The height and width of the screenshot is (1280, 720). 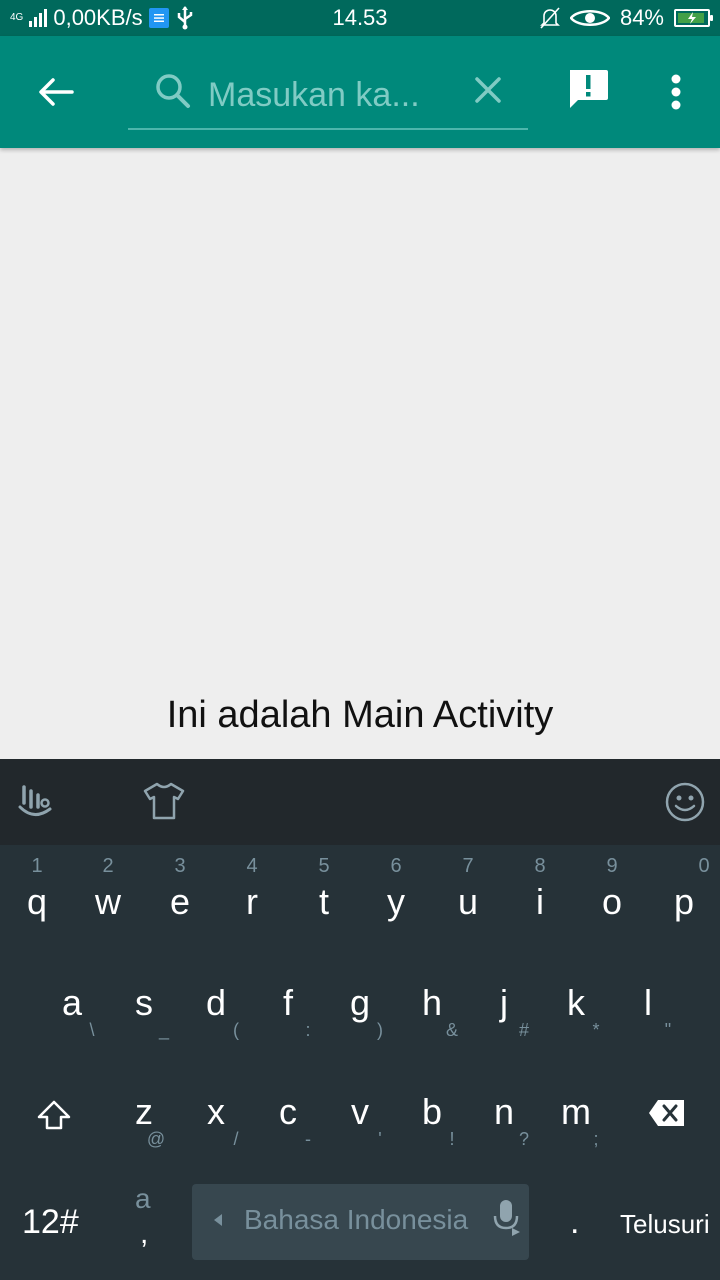 What do you see at coordinates (144, 1130) in the screenshot?
I see `key-z: z @` at bounding box center [144, 1130].